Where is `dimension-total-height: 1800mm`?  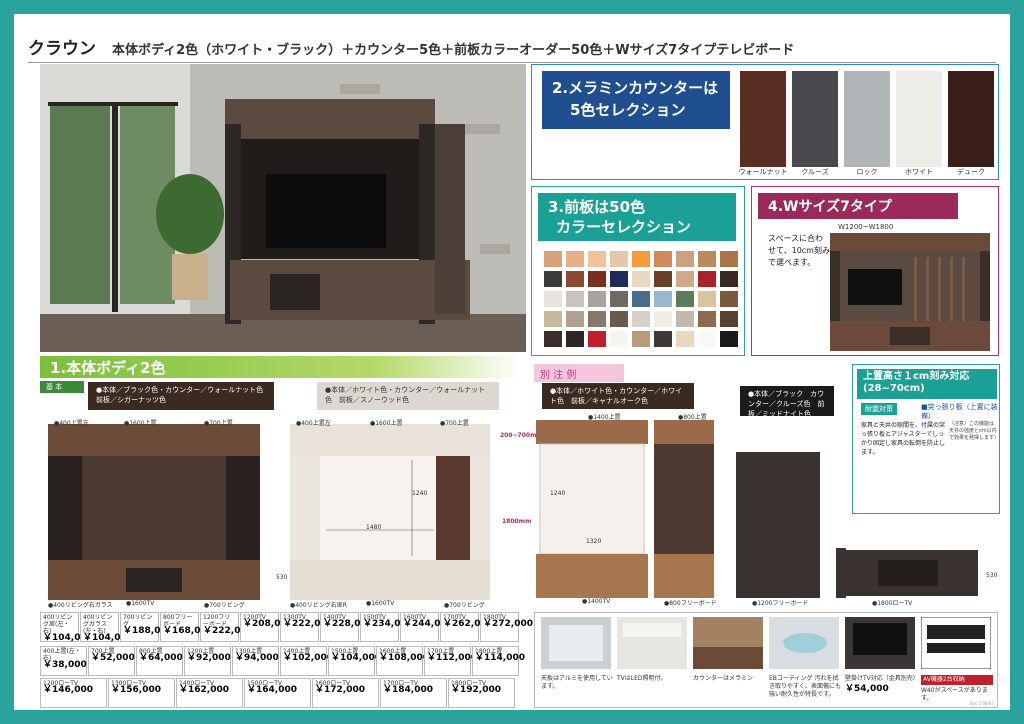
dimension-total-height: 1800mm is located at coordinates (517, 521).